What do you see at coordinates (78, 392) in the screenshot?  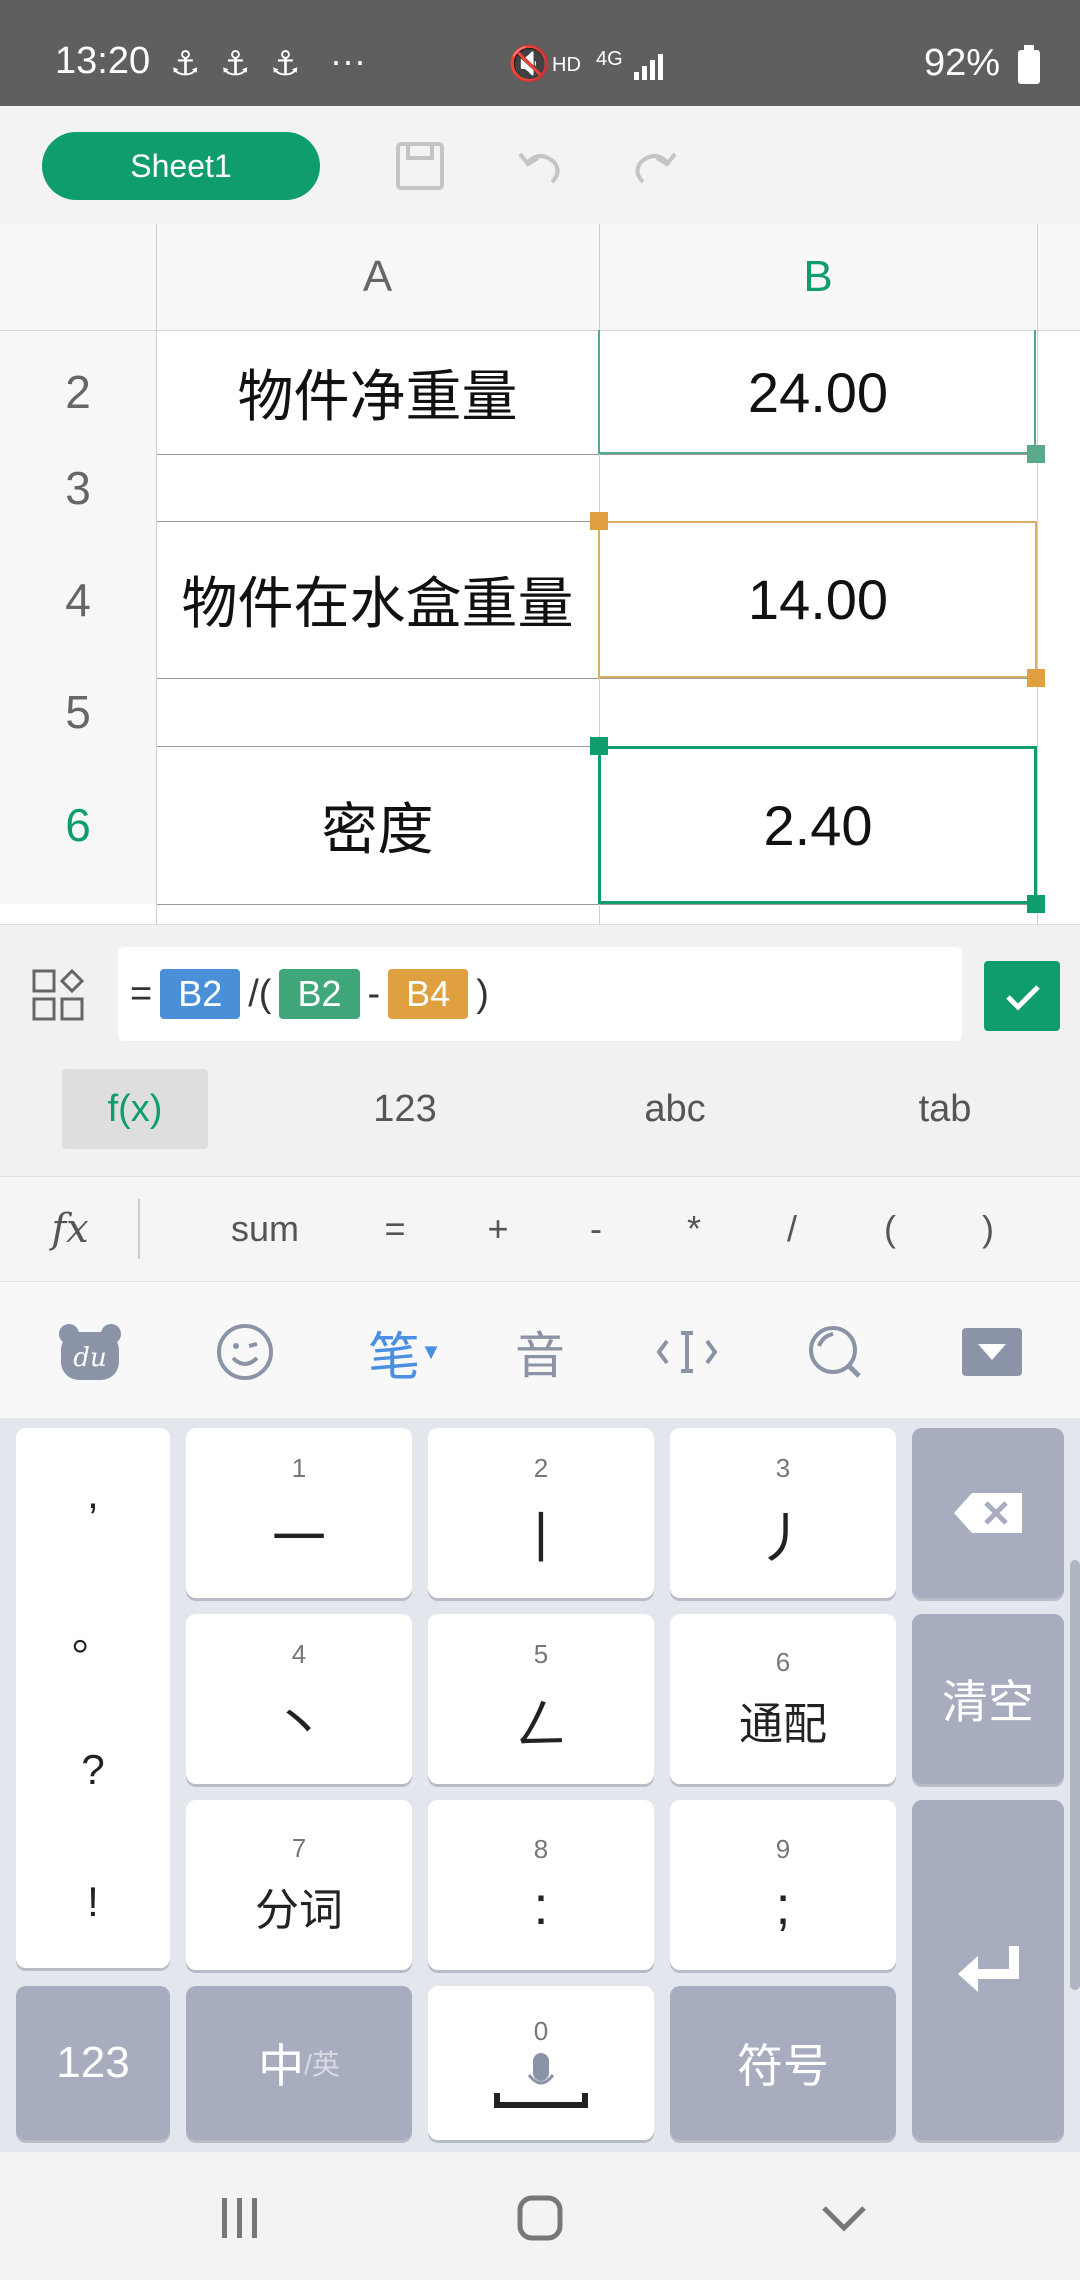 I see `row-header: 2` at bounding box center [78, 392].